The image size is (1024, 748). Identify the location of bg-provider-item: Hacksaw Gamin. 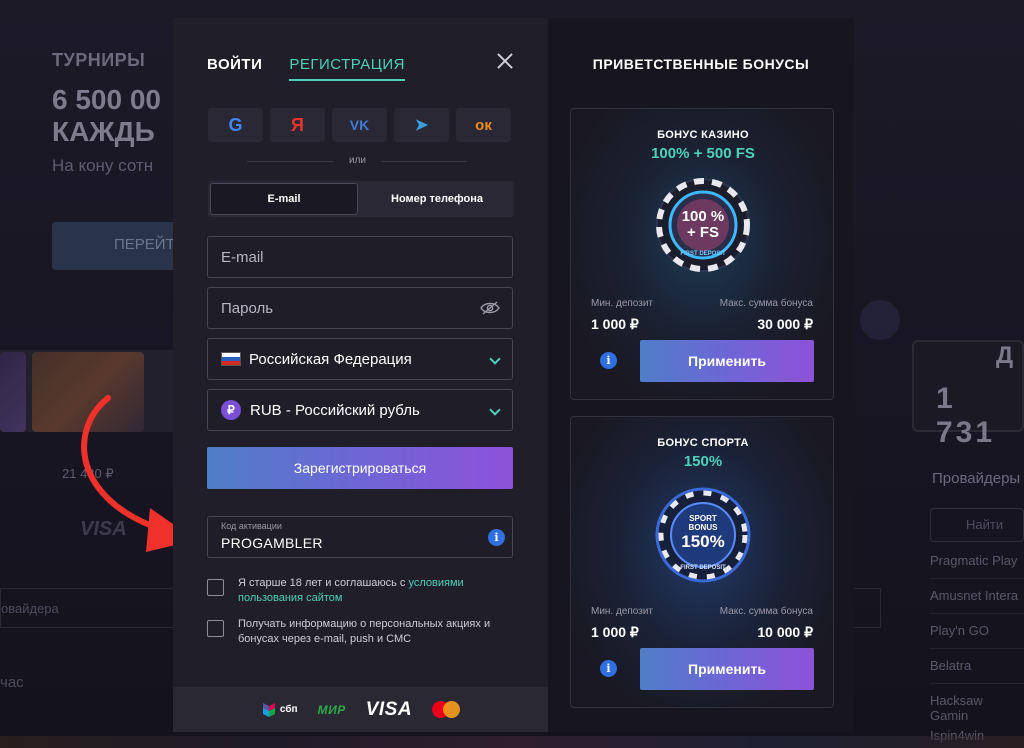
(956, 708).